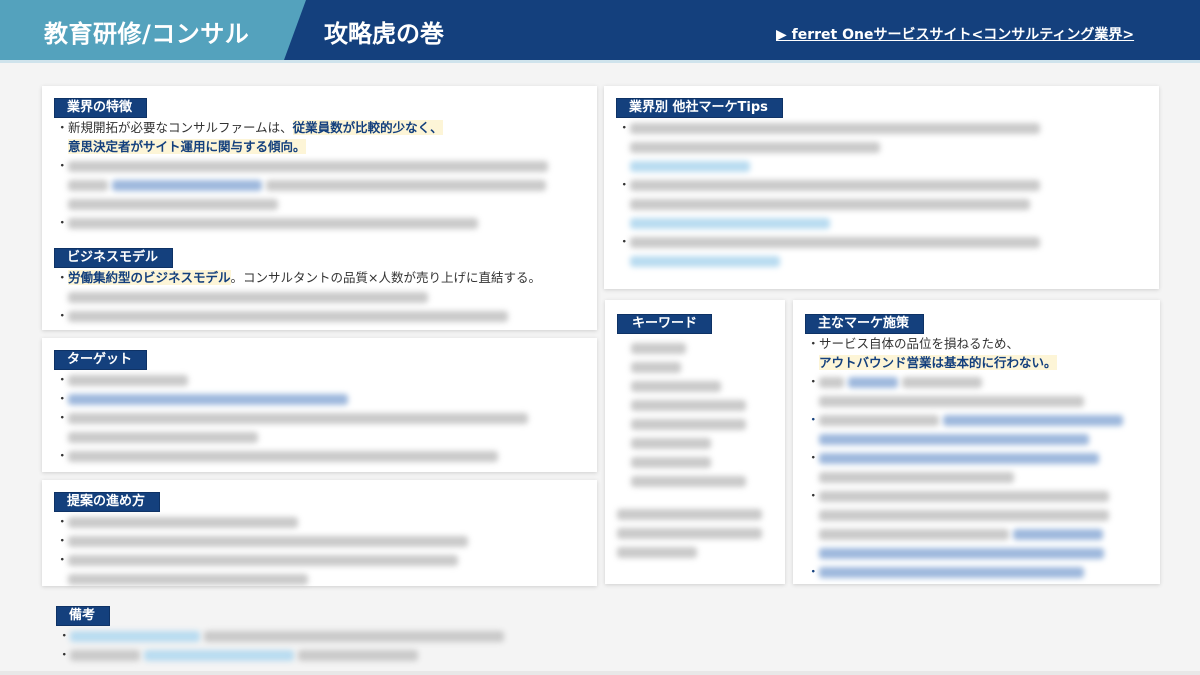 Image resolution: width=1200 pixels, height=675 pixels. Describe the element at coordinates (101, 360) in the screenshot. I see `section-label: ターゲット` at that location.